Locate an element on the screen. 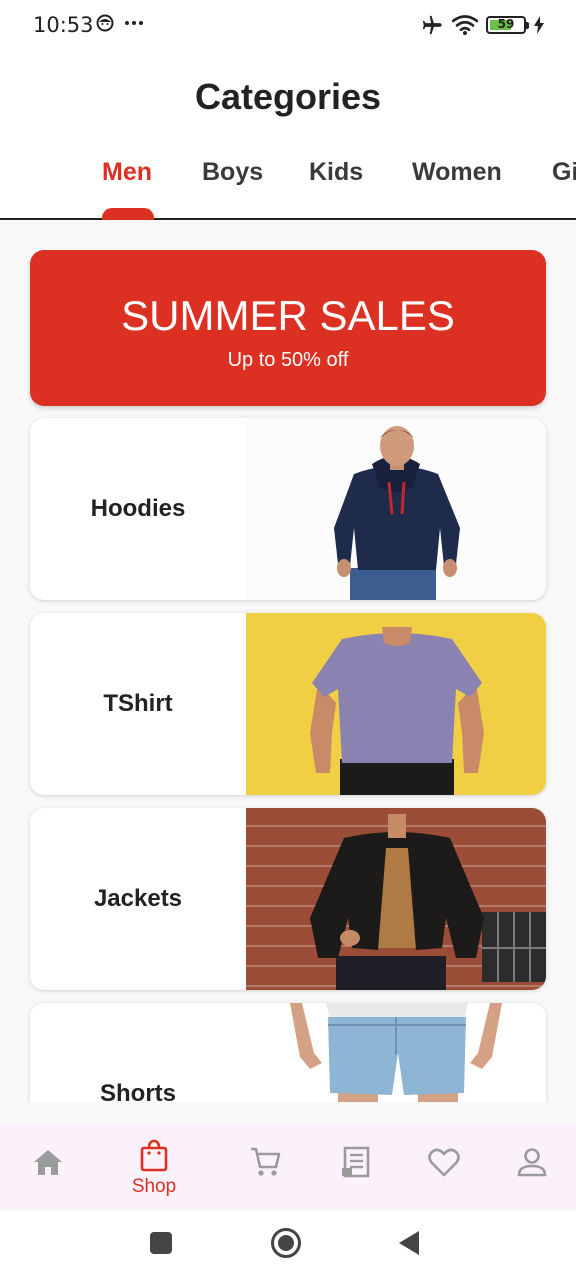 This screenshot has height=1280, width=576. battery-level: 59 is located at coordinates (506, 24).